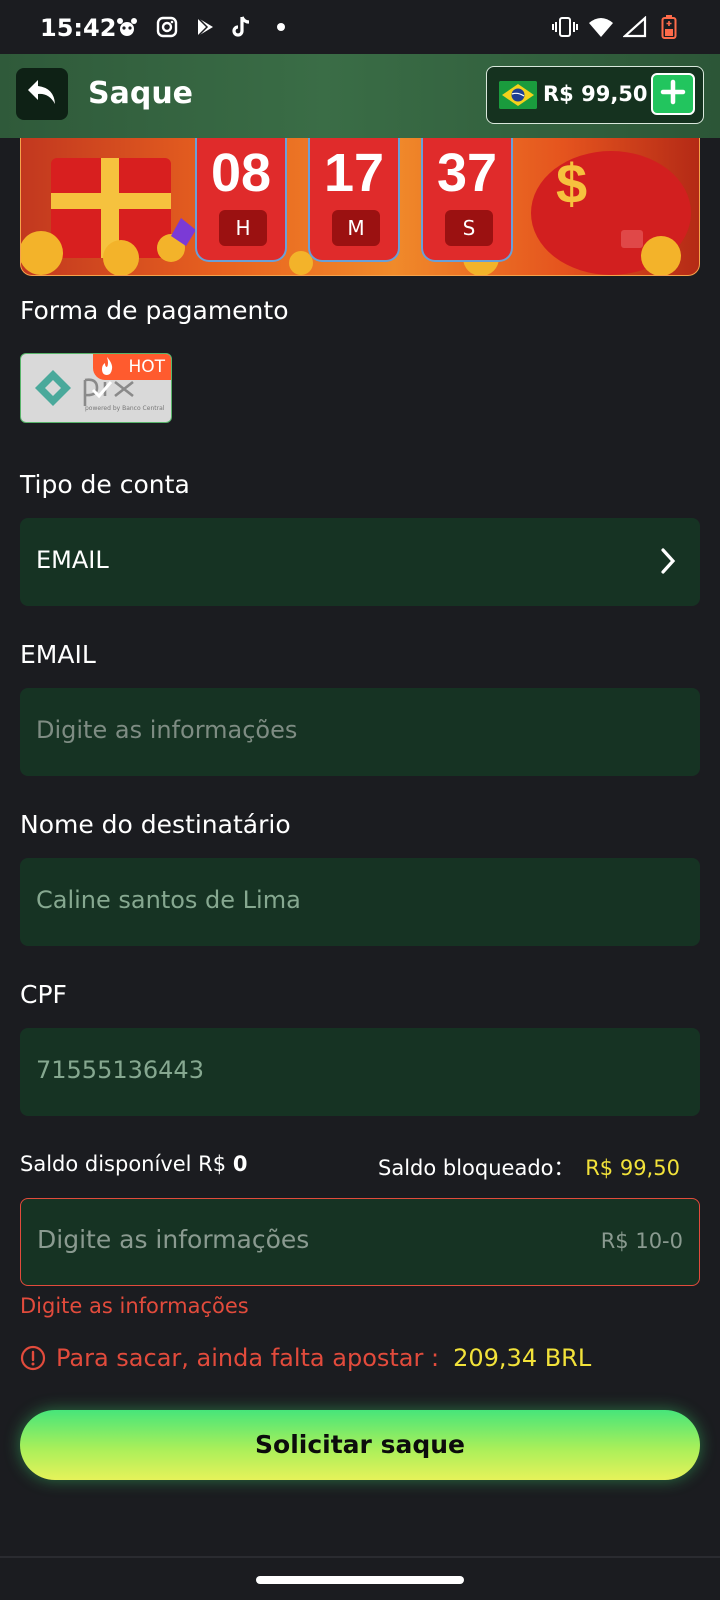 This screenshot has height=1600, width=720. Describe the element at coordinates (360, 1445) in the screenshot. I see `request-withdrawal-button: Solicitar saque` at that location.